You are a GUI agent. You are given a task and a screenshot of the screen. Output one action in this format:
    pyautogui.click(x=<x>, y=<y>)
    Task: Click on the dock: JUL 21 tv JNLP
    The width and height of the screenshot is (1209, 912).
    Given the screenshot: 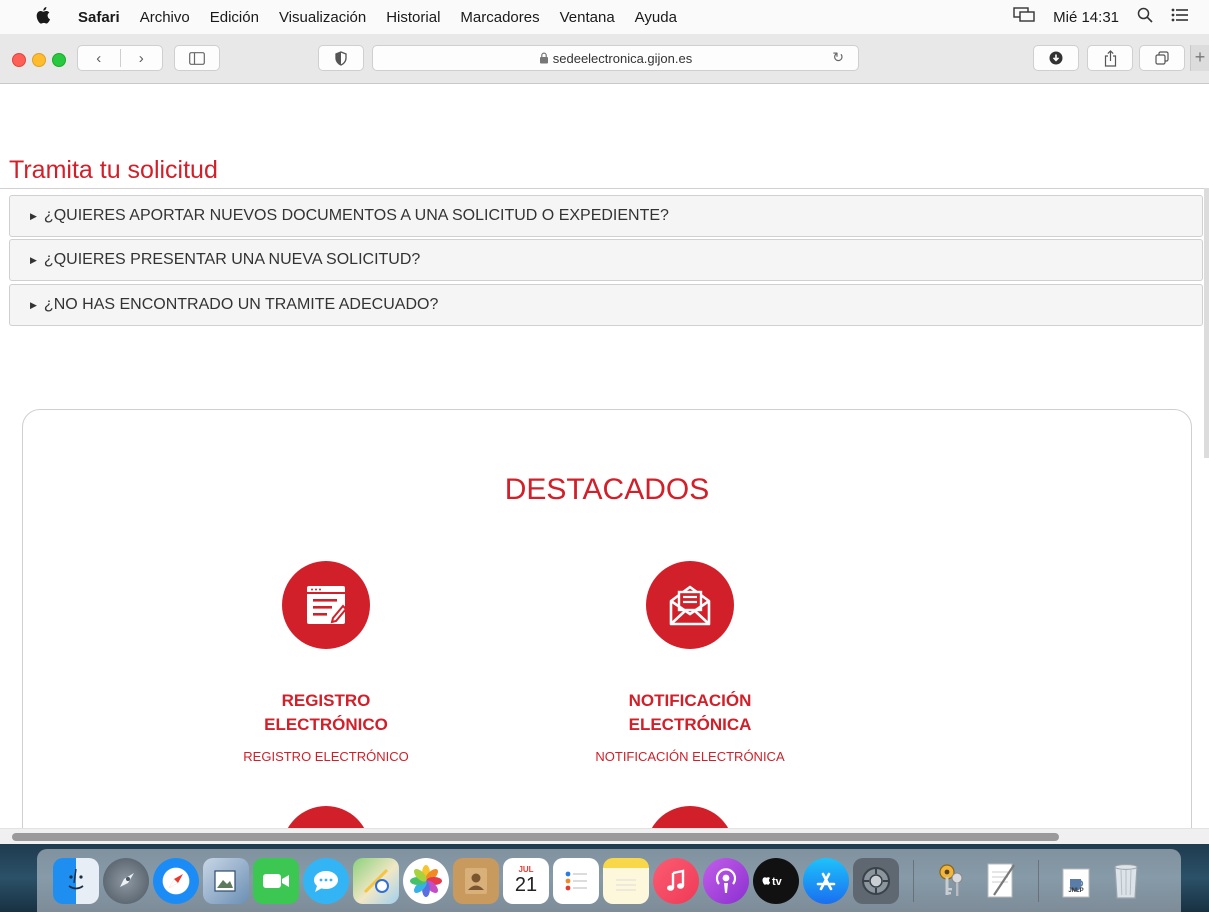 What is the action you would take?
    pyautogui.click(x=609, y=880)
    